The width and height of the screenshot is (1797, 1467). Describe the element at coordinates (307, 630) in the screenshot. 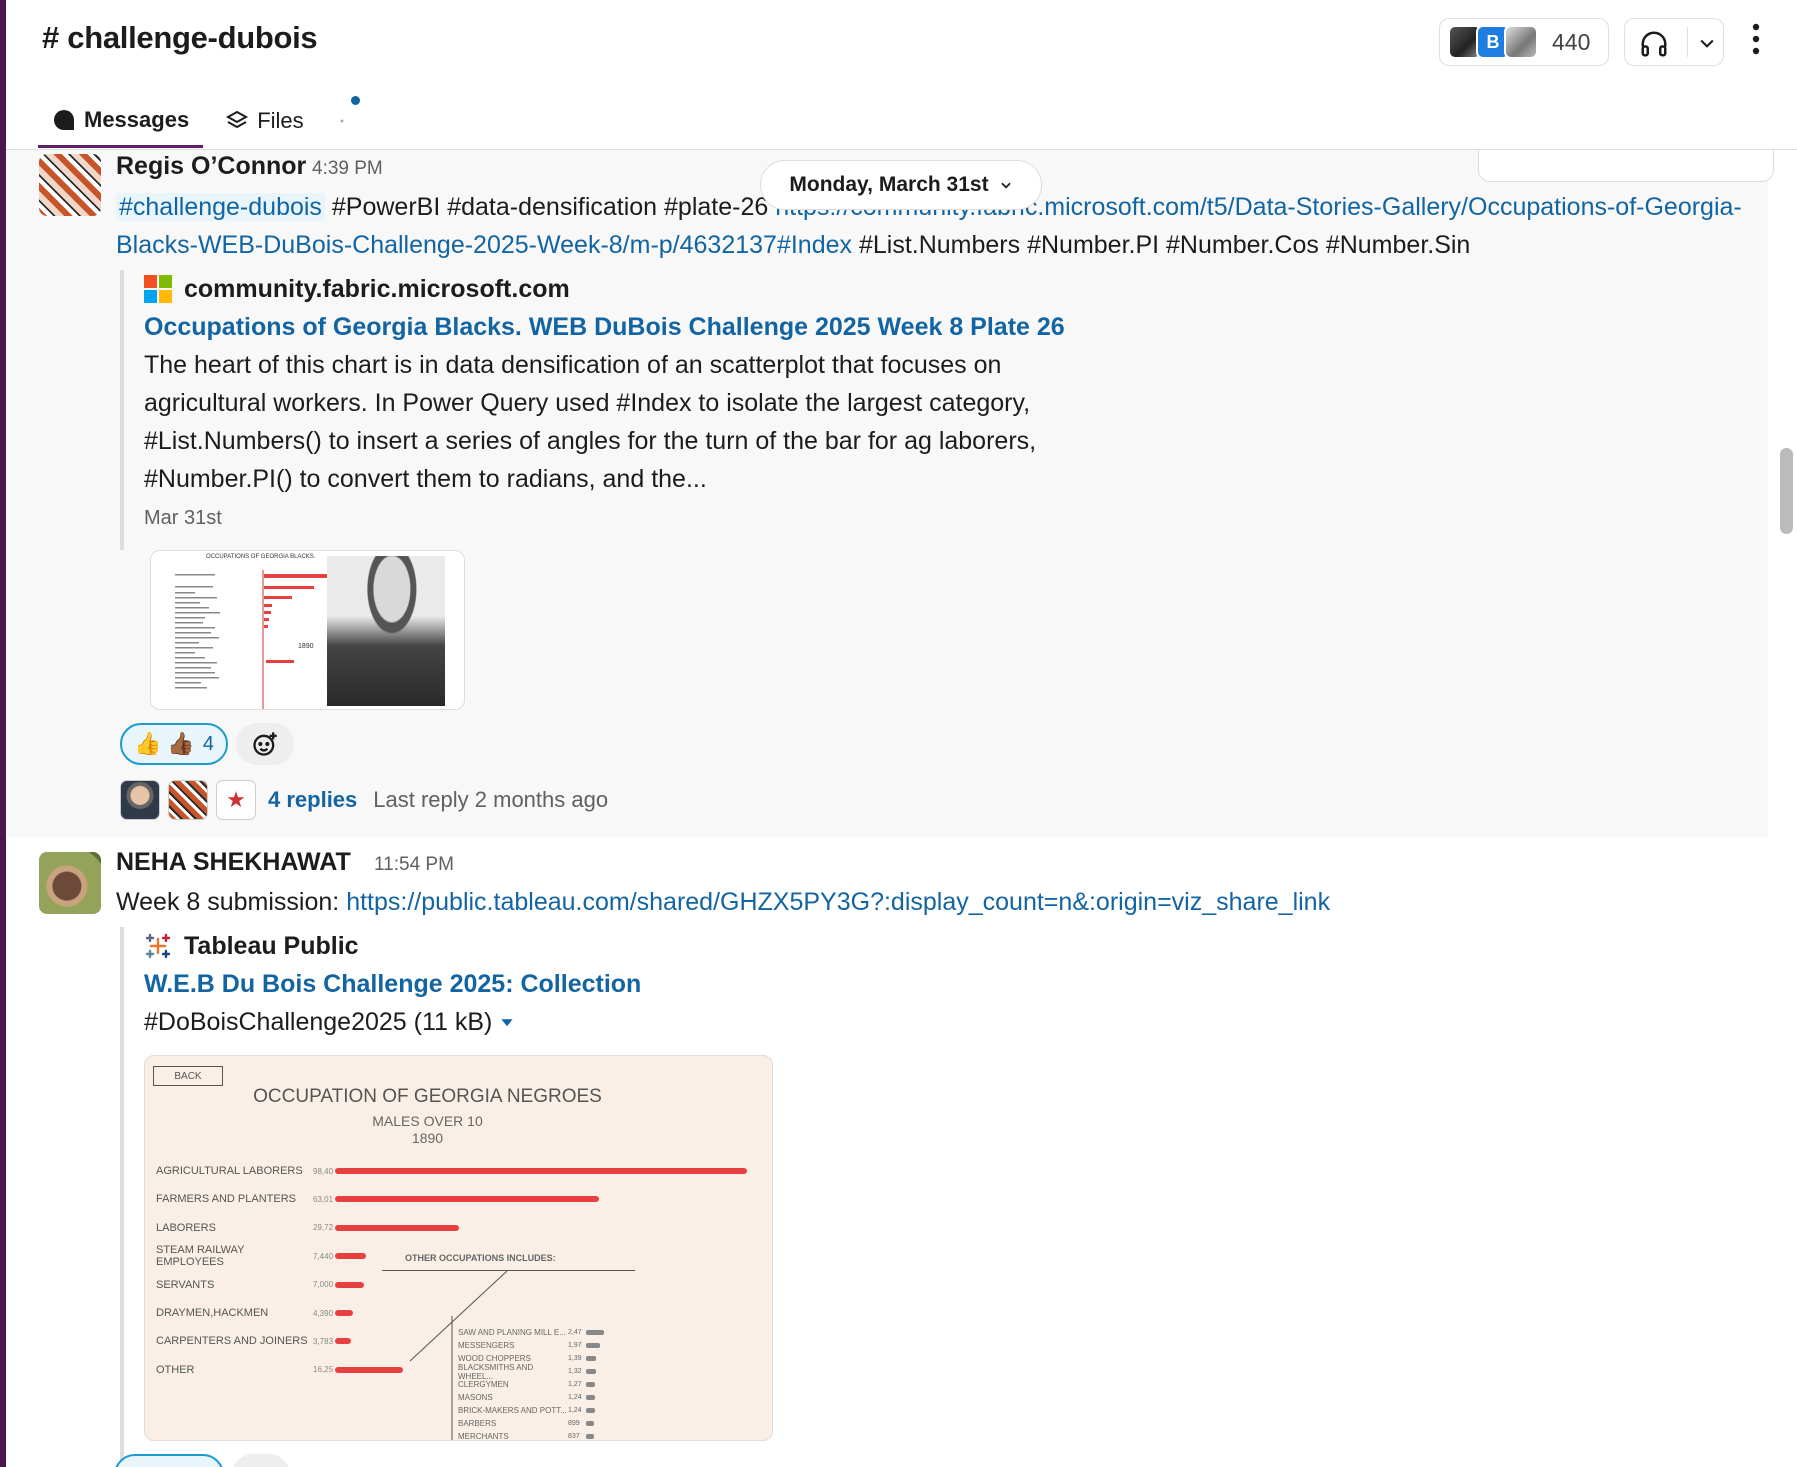

I see `preview-image: OCCUPATIONS OF GEORGIA BLACKS. 1890` at that location.